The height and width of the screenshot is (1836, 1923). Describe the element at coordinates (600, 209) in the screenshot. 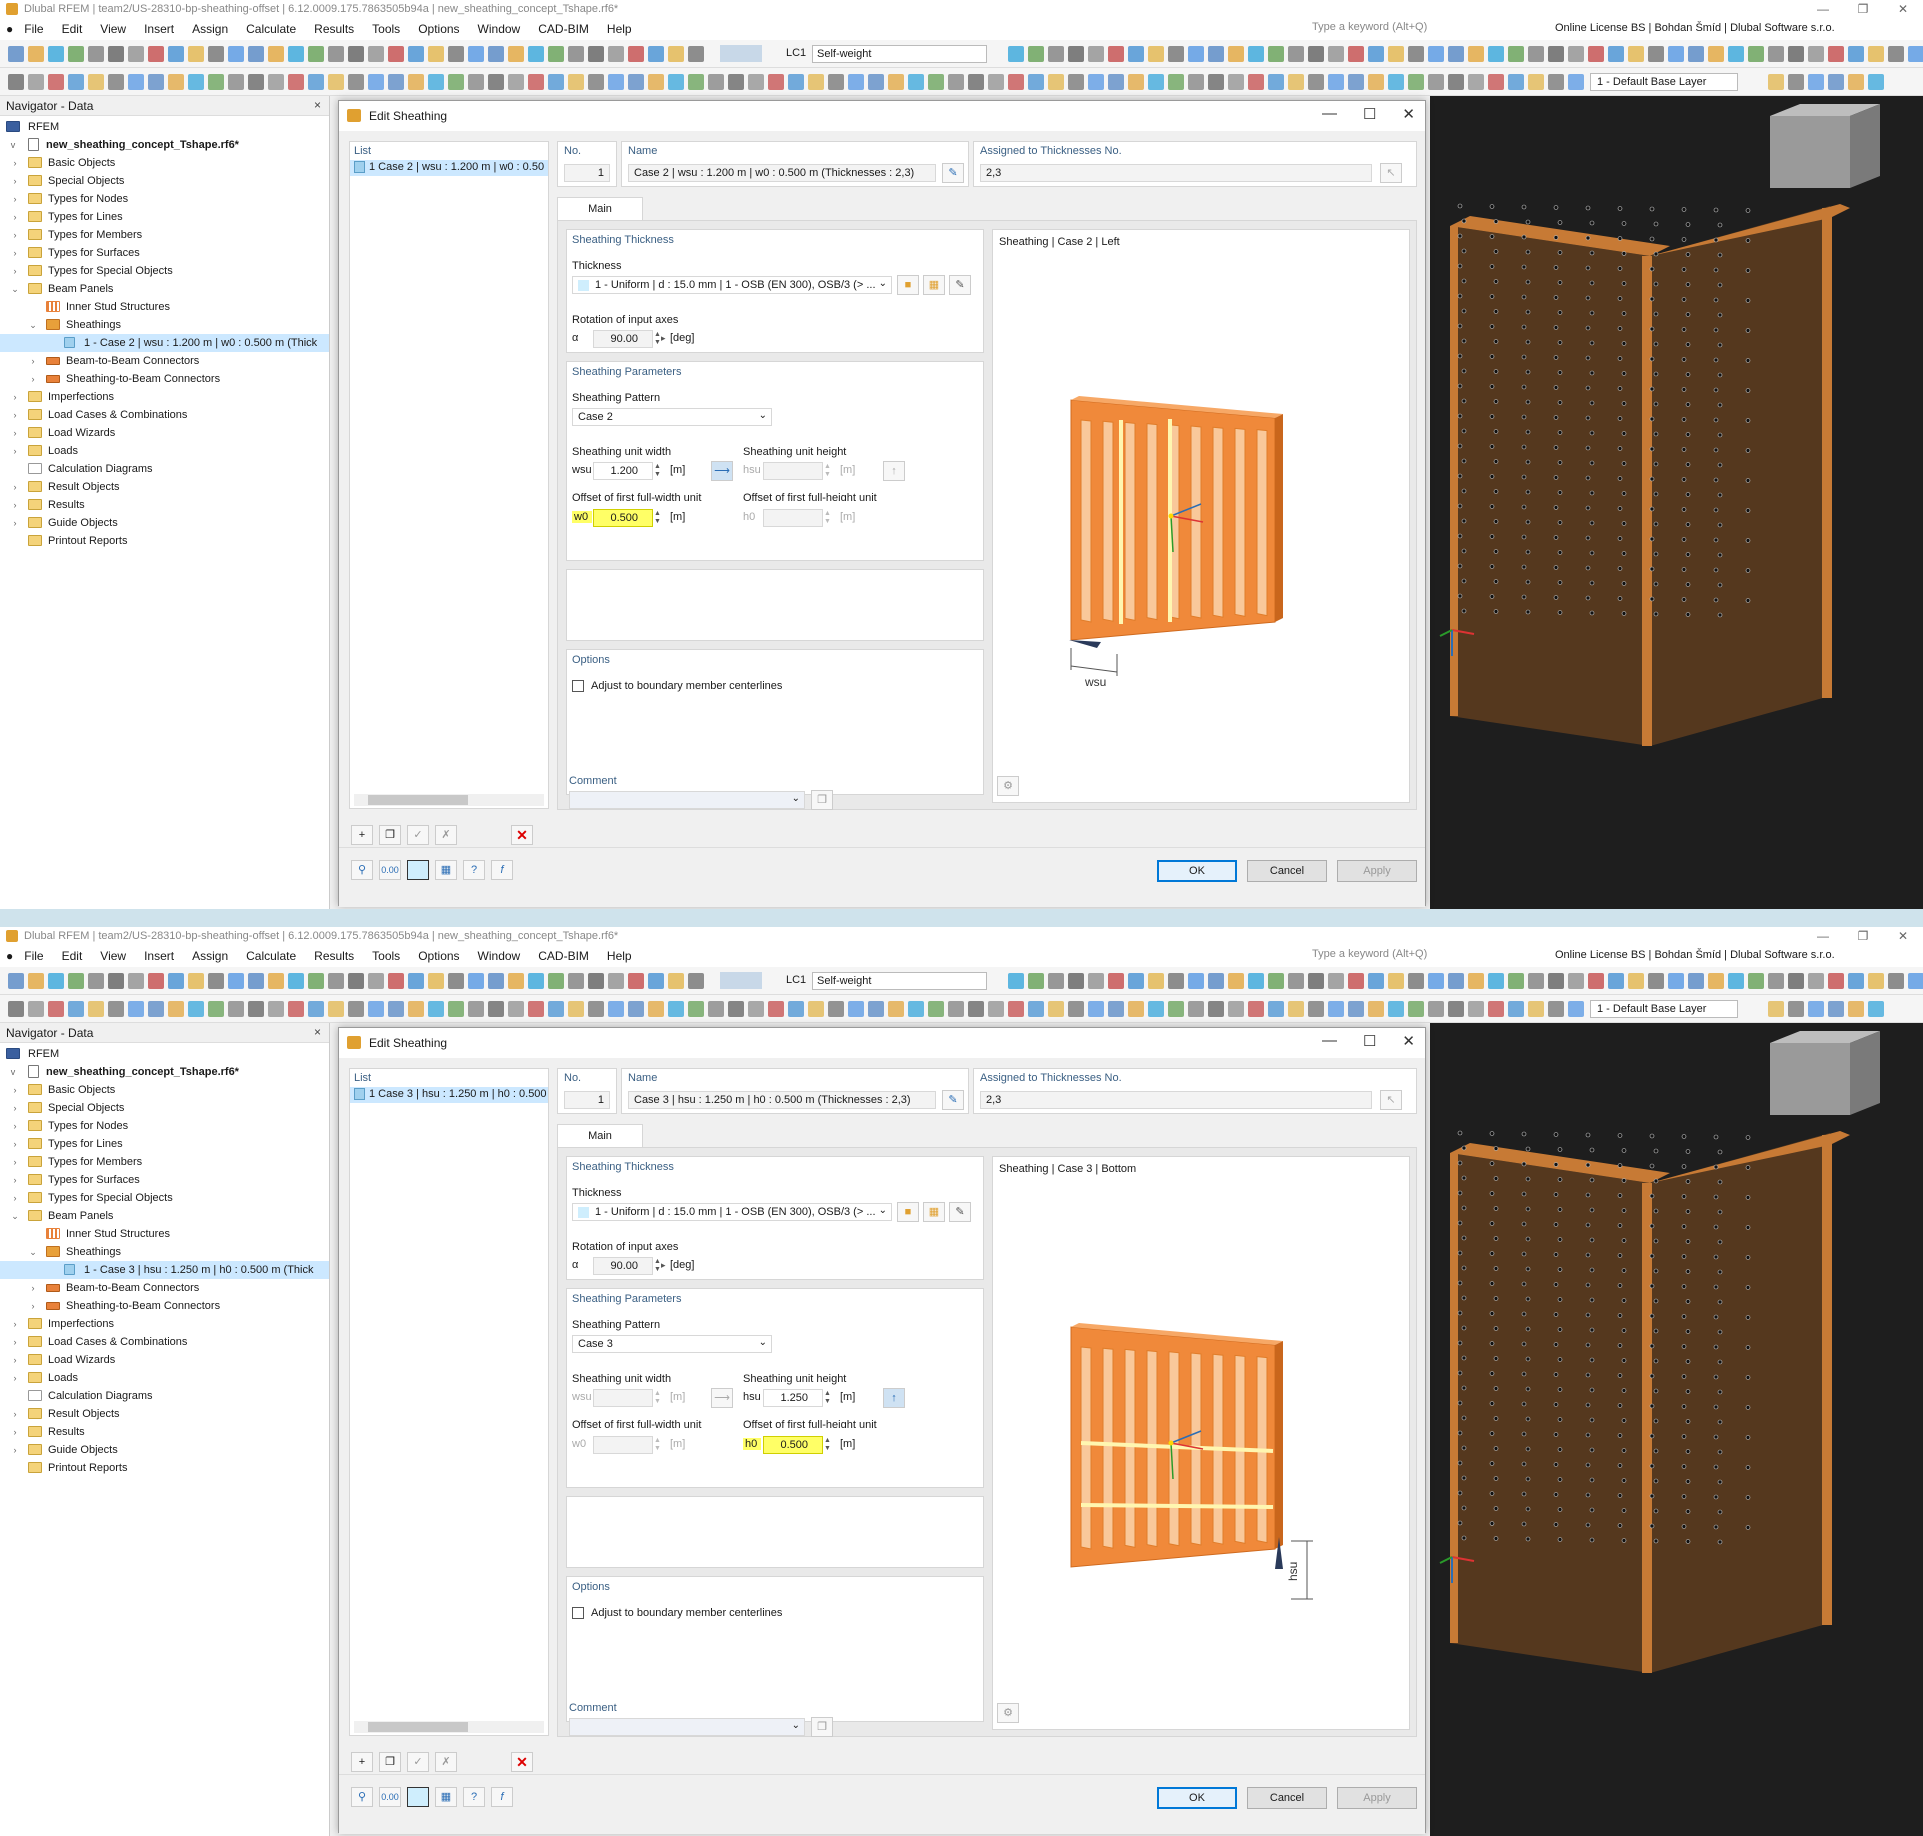

I see `tab-main: Main` at that location.